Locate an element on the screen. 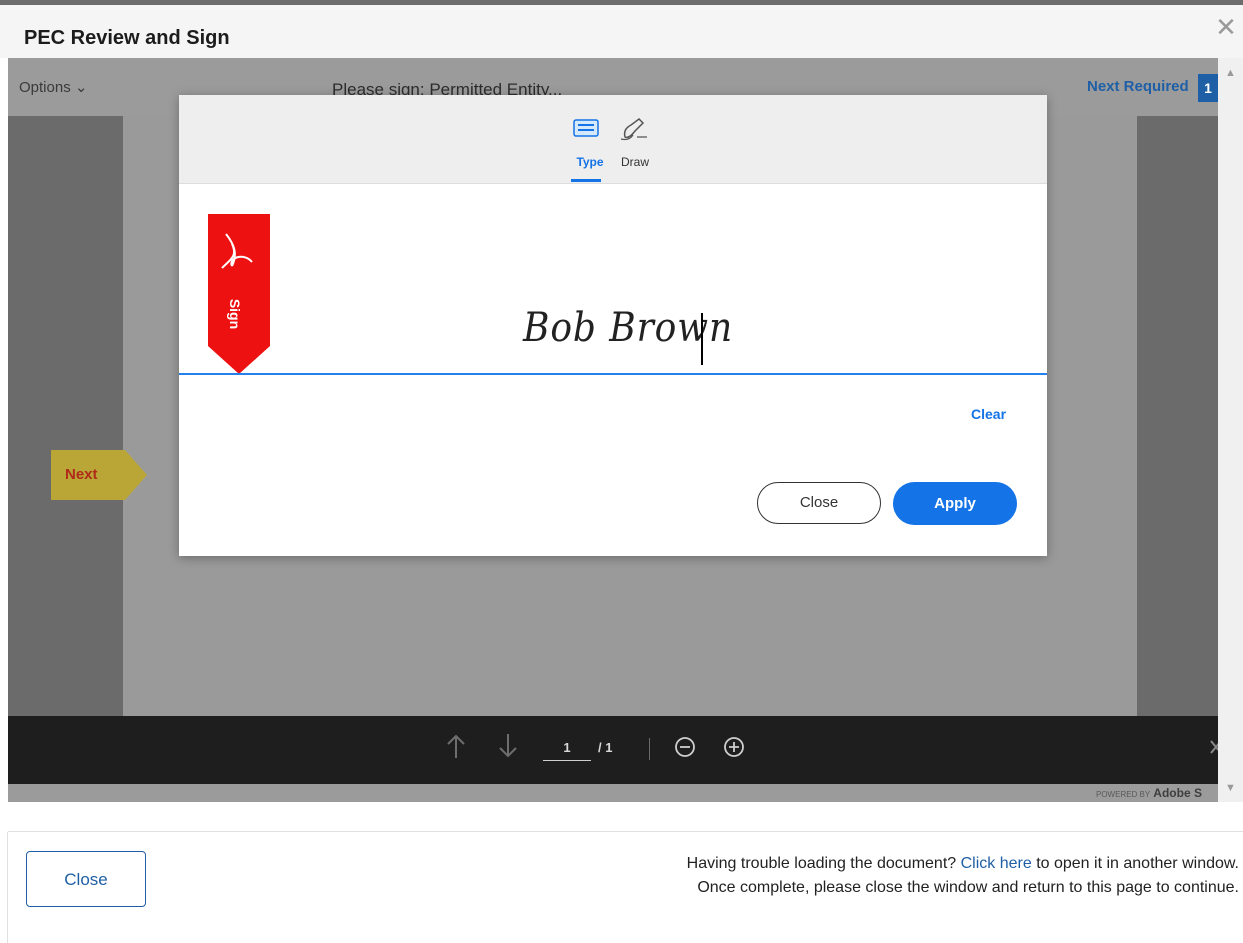 This screenshot has width=1243, height=943. footer-edge is located at coordinates (4, 887).